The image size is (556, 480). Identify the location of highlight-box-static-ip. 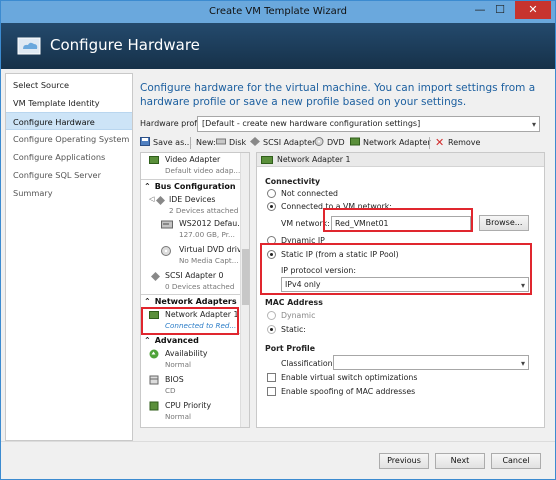
(396, 269).